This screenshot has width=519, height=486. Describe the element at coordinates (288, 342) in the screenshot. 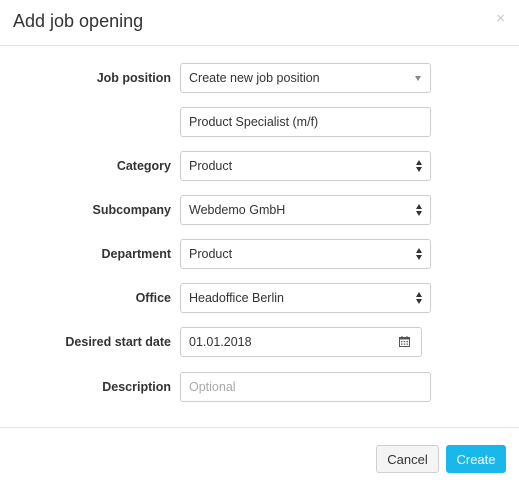

I see `start-date-input: 01.01.2018` at that location.